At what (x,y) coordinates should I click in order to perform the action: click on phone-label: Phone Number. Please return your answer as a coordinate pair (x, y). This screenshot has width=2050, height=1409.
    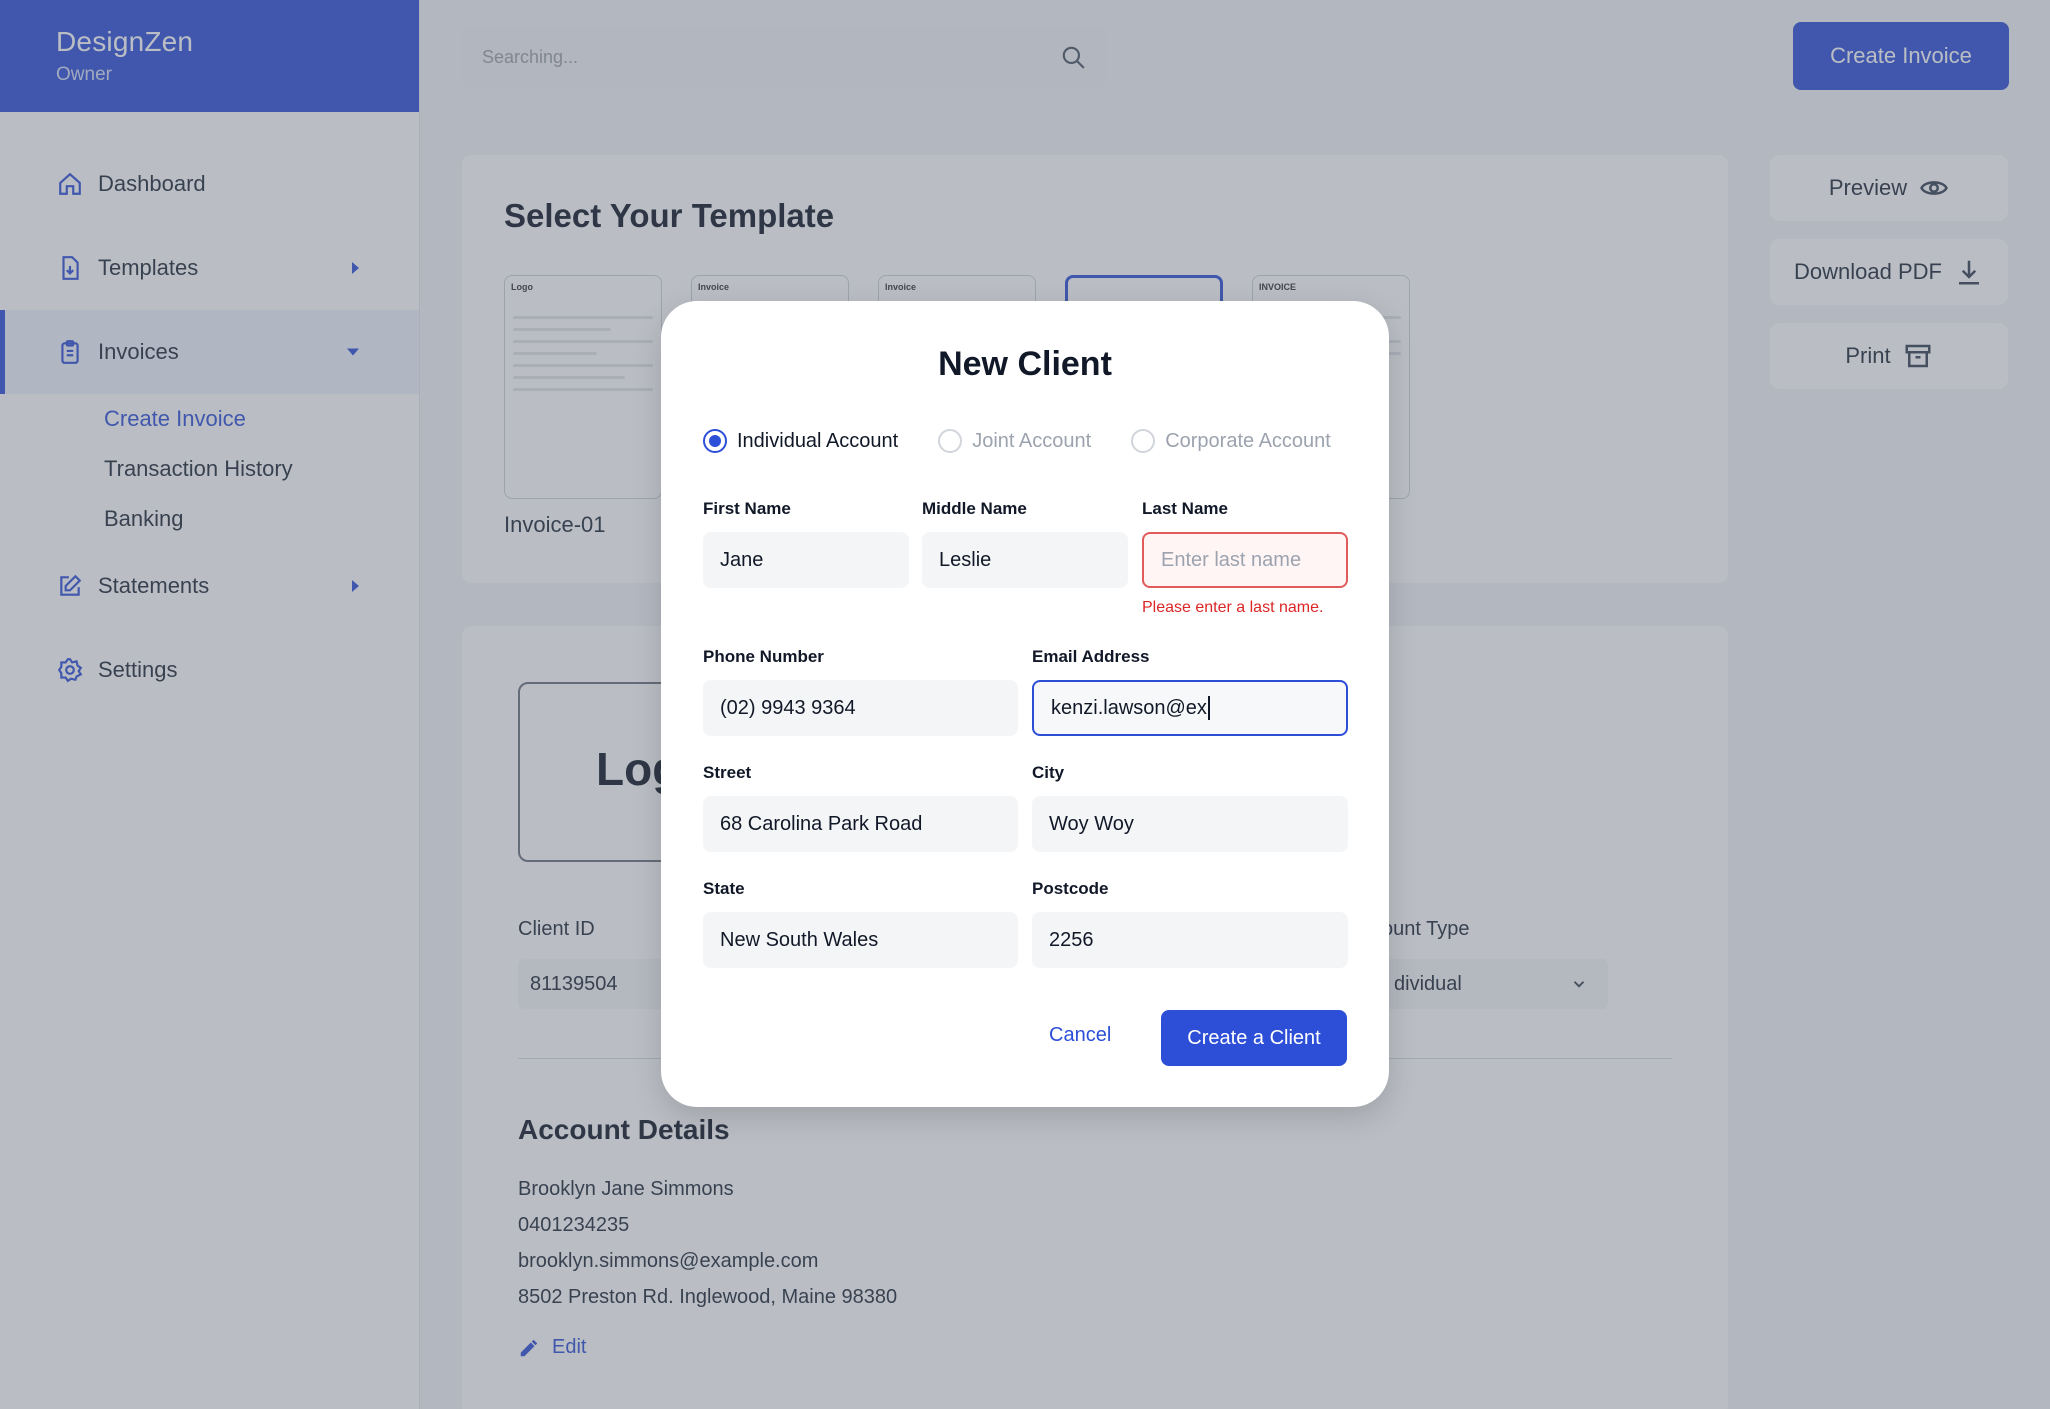
    Looking at the image, I should click on (763, 656).